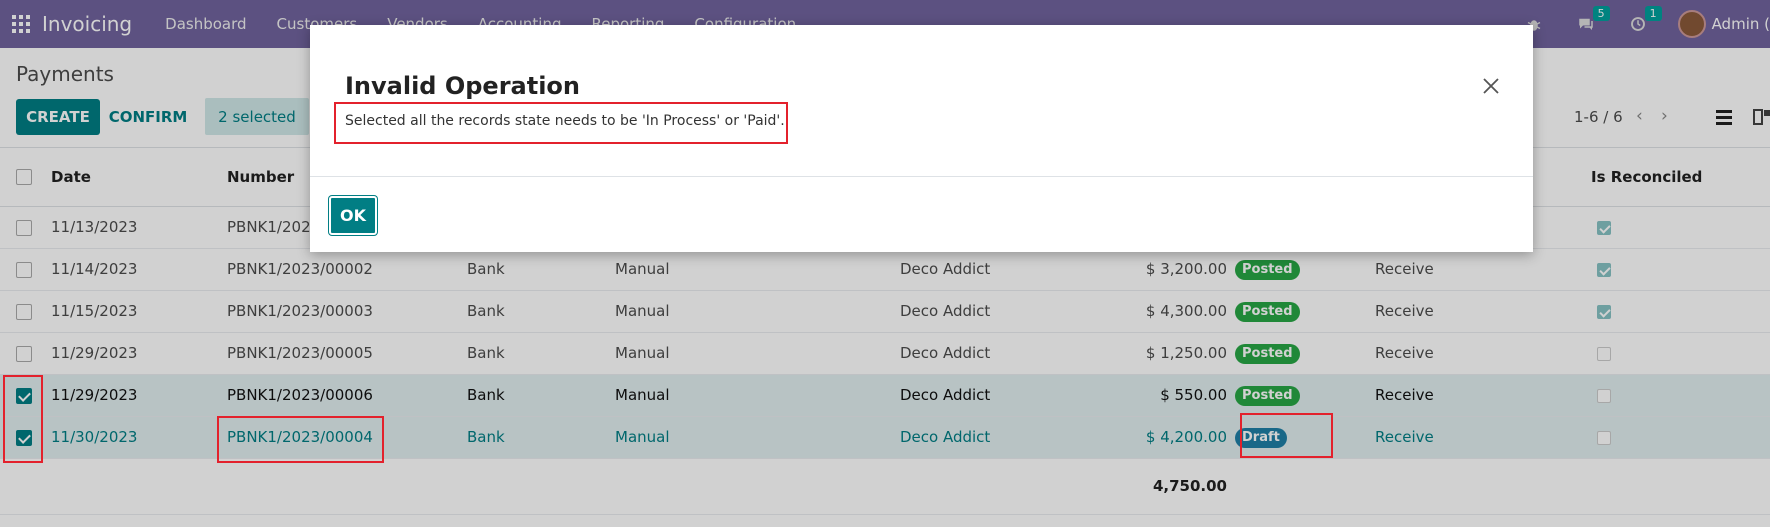 This screenshot has height=527, width=1770. What do you see at coordinates (921, 176) in the screenshot?
I see `dialog-divider` at bounding box center [921, 176].